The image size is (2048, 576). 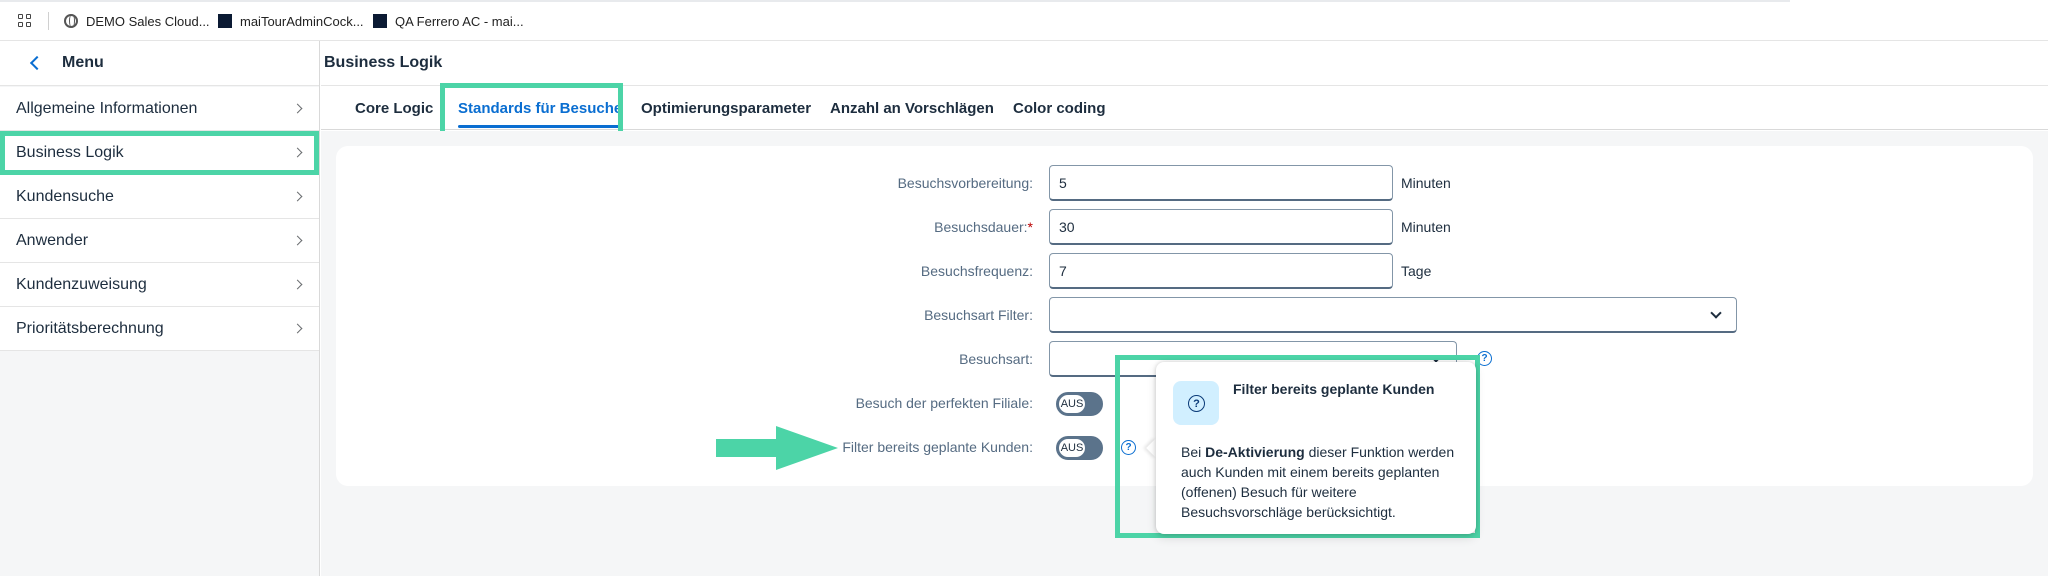 I want to click on besuchsdauer-label: Besuchsdauer:*, so click(x=983, y=227).